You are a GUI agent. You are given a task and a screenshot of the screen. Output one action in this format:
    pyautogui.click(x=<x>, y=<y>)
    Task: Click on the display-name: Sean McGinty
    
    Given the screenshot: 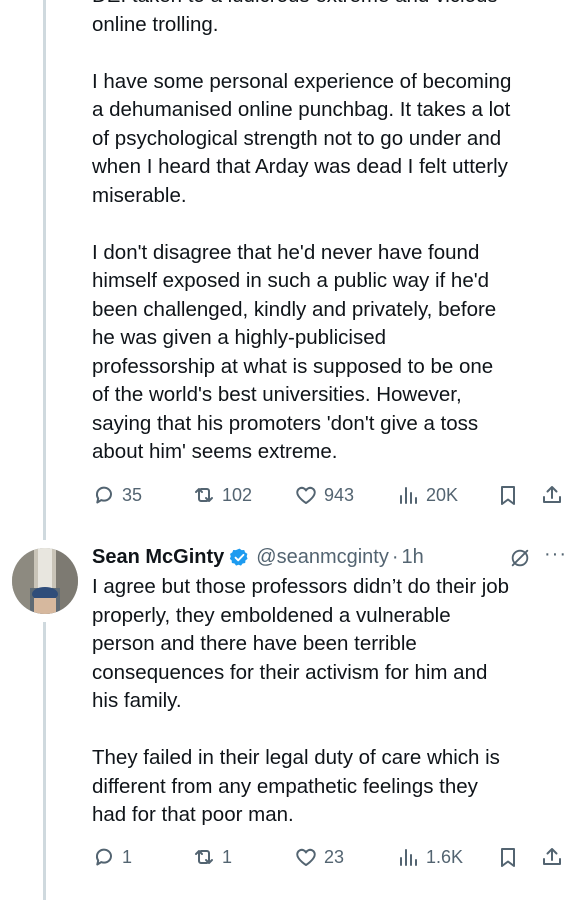 What is the action you would take?
    pyautogui.click(x=158, y=557)
    